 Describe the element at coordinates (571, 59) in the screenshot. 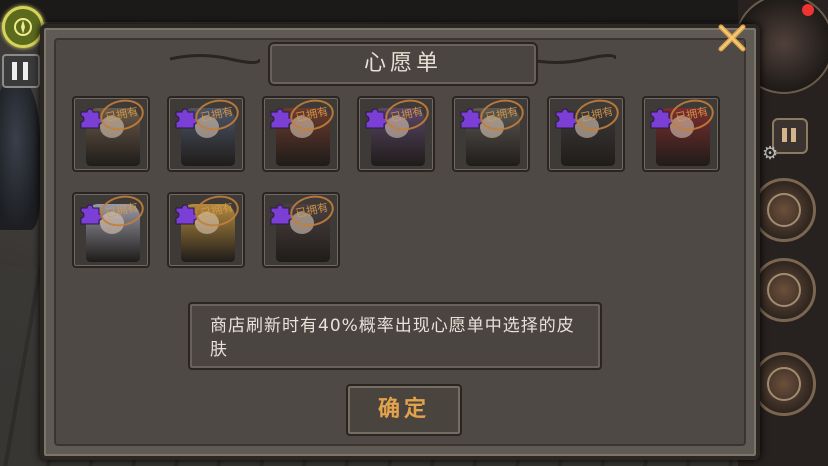

I see `title-ornament-right` at that location.